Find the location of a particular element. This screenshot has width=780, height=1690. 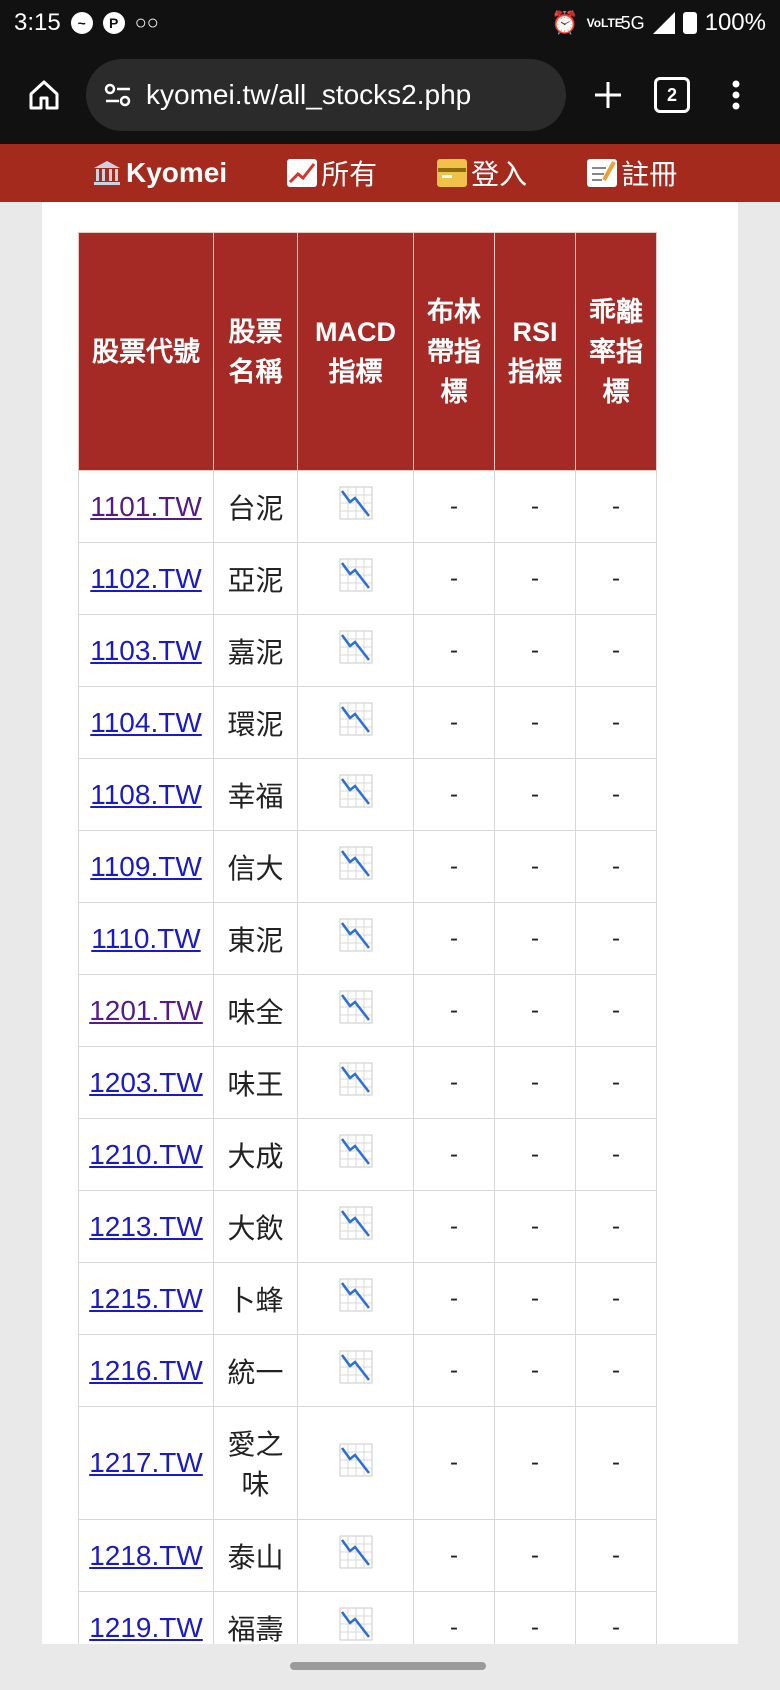

cell-stock-name: 嘉泥 is located at coordinates (255, 650).